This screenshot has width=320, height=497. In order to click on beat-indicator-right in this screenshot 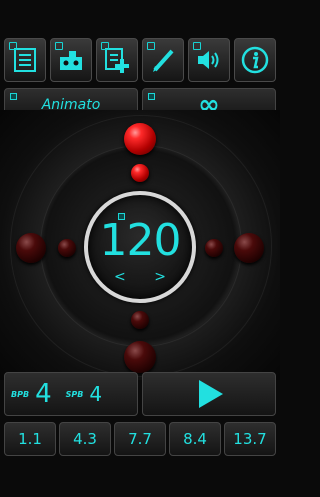, I will do `click(249, 248)`.